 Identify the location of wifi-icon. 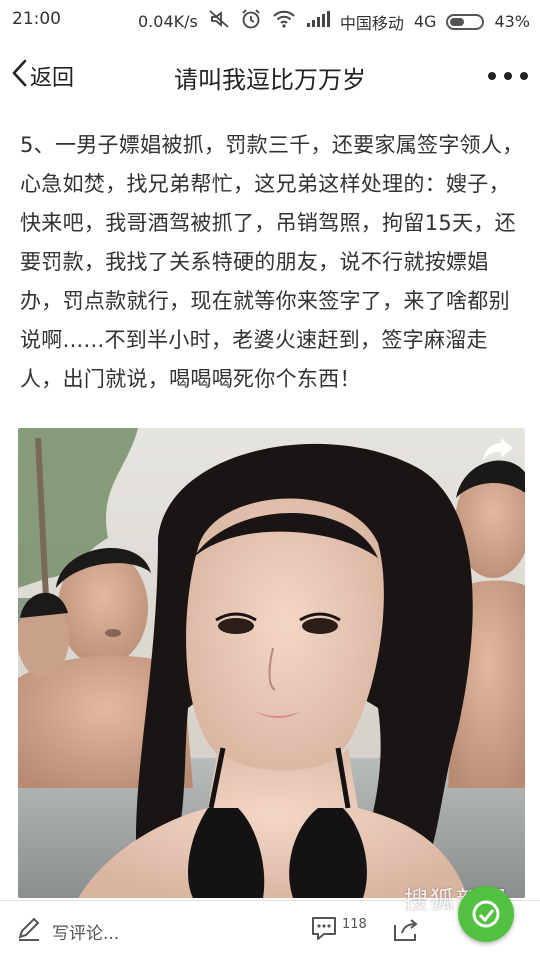
(284, 21).